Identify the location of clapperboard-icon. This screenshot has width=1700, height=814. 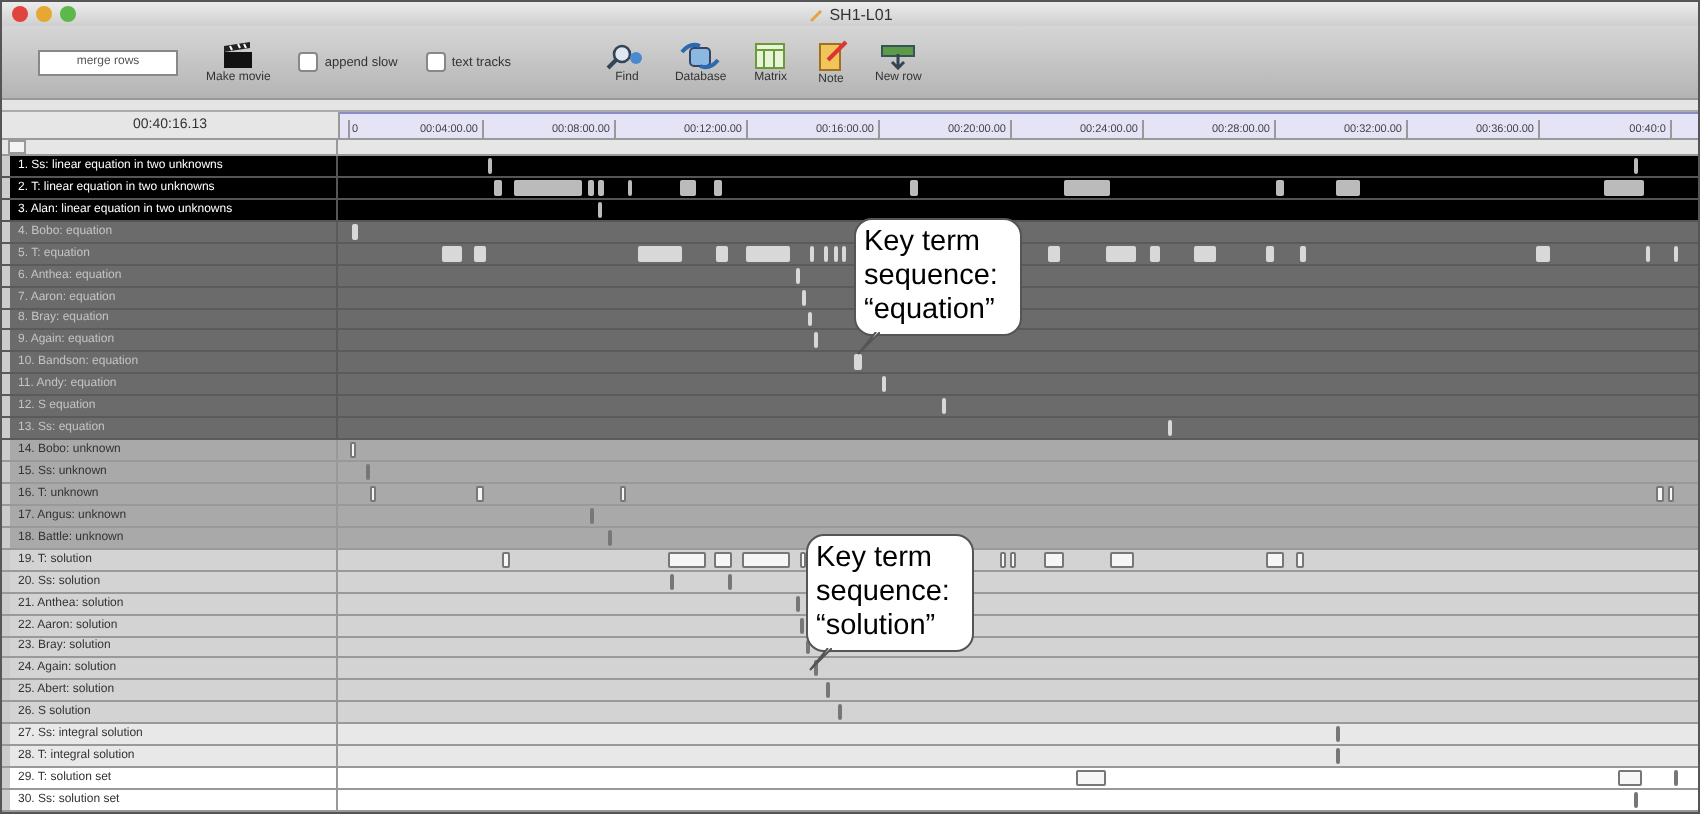
(238, 55).